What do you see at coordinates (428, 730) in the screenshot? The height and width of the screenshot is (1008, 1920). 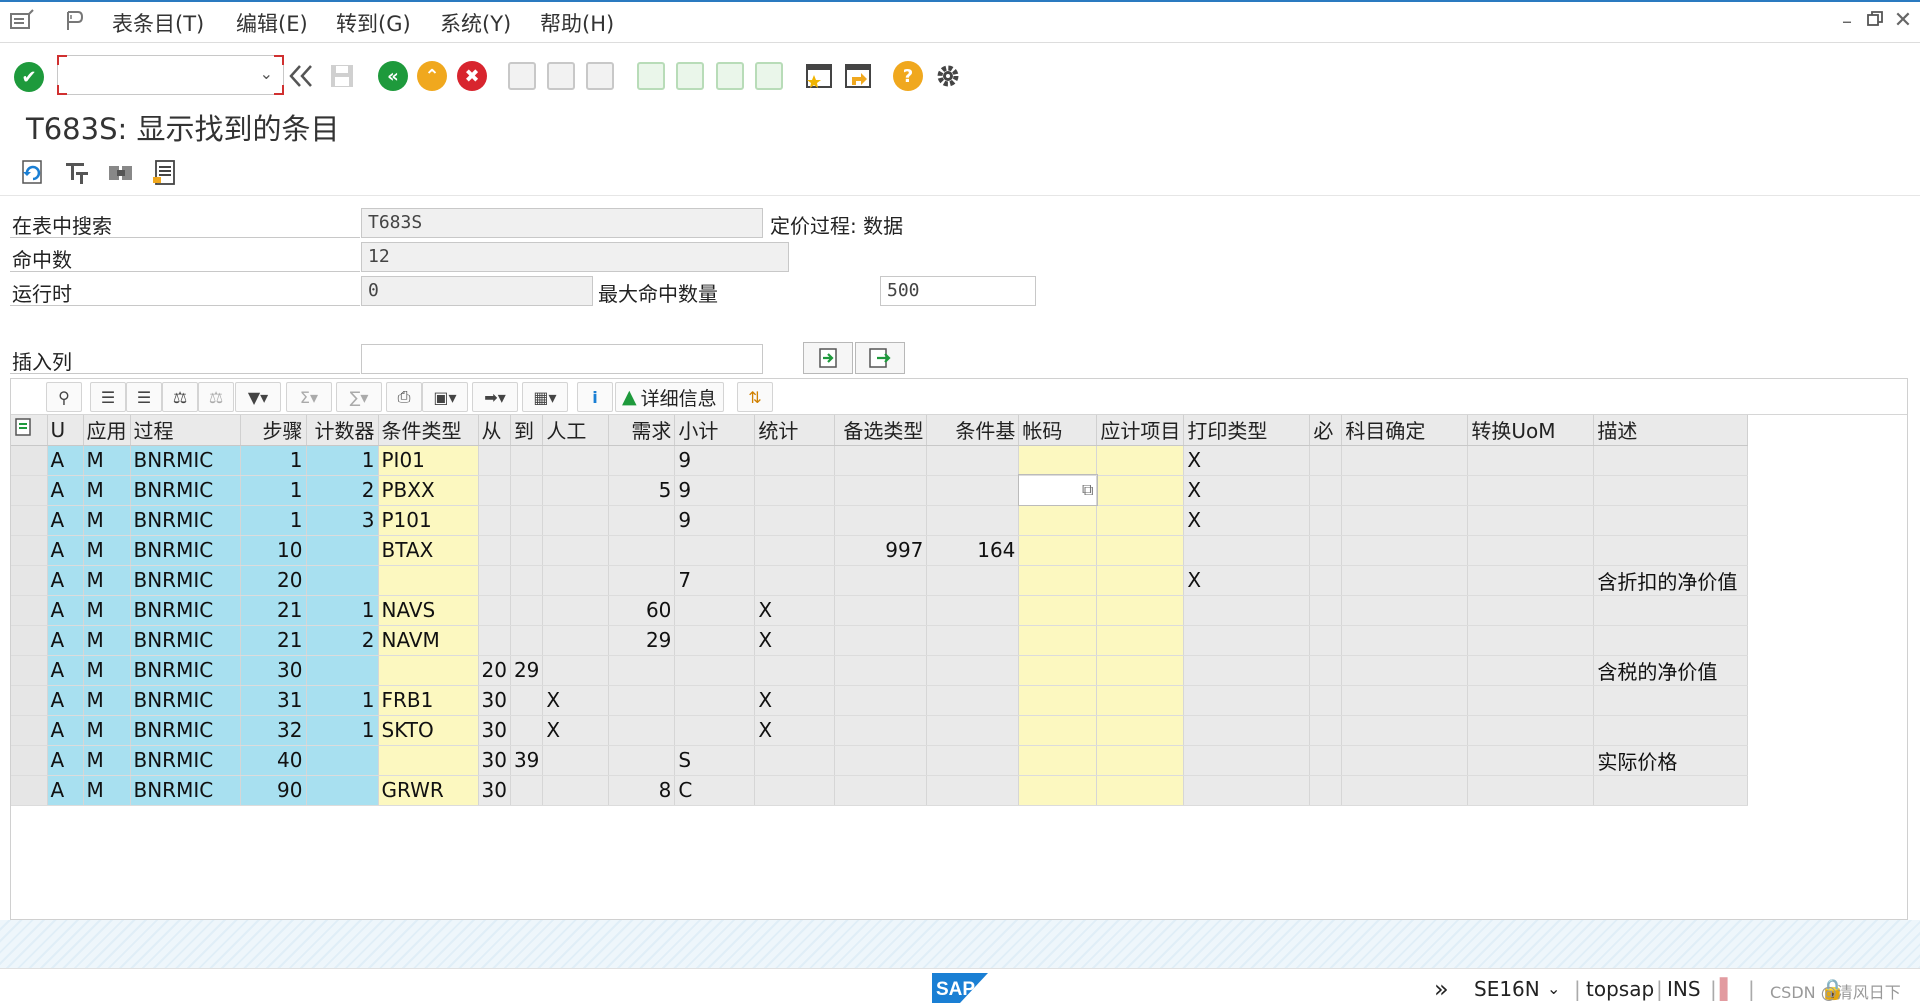 I see `table-cell: SKTO` at bounding box center [428, 730].